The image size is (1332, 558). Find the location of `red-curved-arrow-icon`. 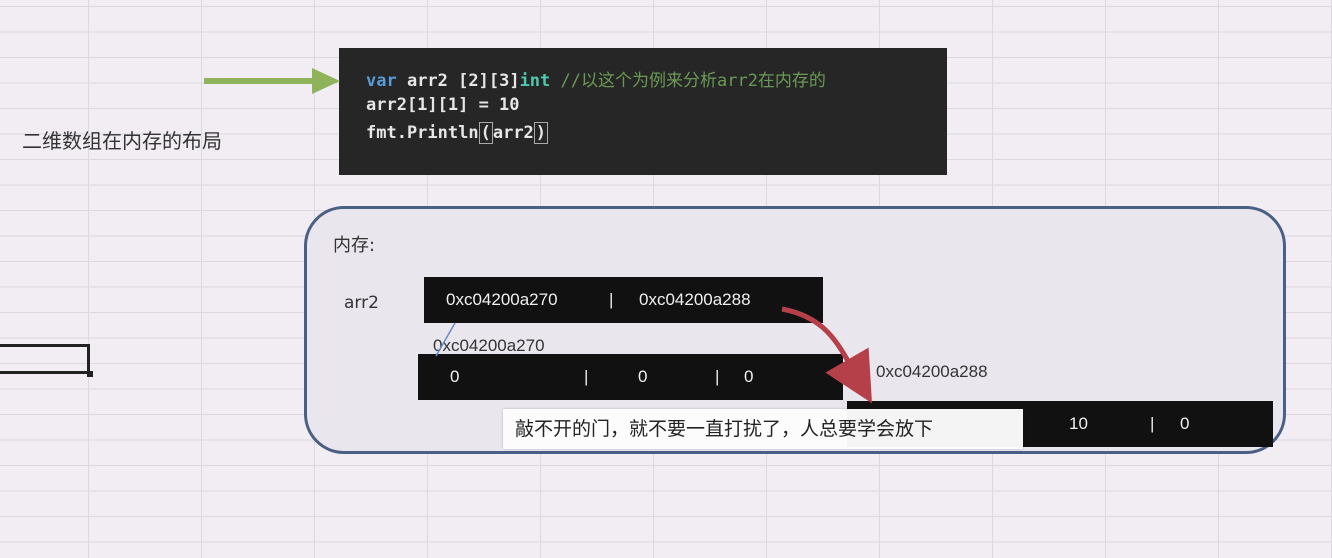

red-curved-arrow-icon is located at coordinates (827, 355).